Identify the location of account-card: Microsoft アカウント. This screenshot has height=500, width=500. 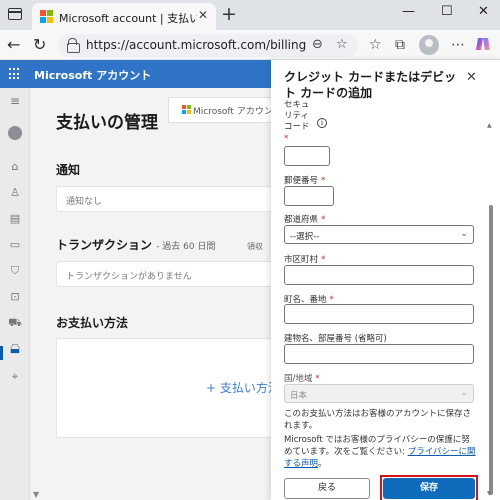
(225, 110).